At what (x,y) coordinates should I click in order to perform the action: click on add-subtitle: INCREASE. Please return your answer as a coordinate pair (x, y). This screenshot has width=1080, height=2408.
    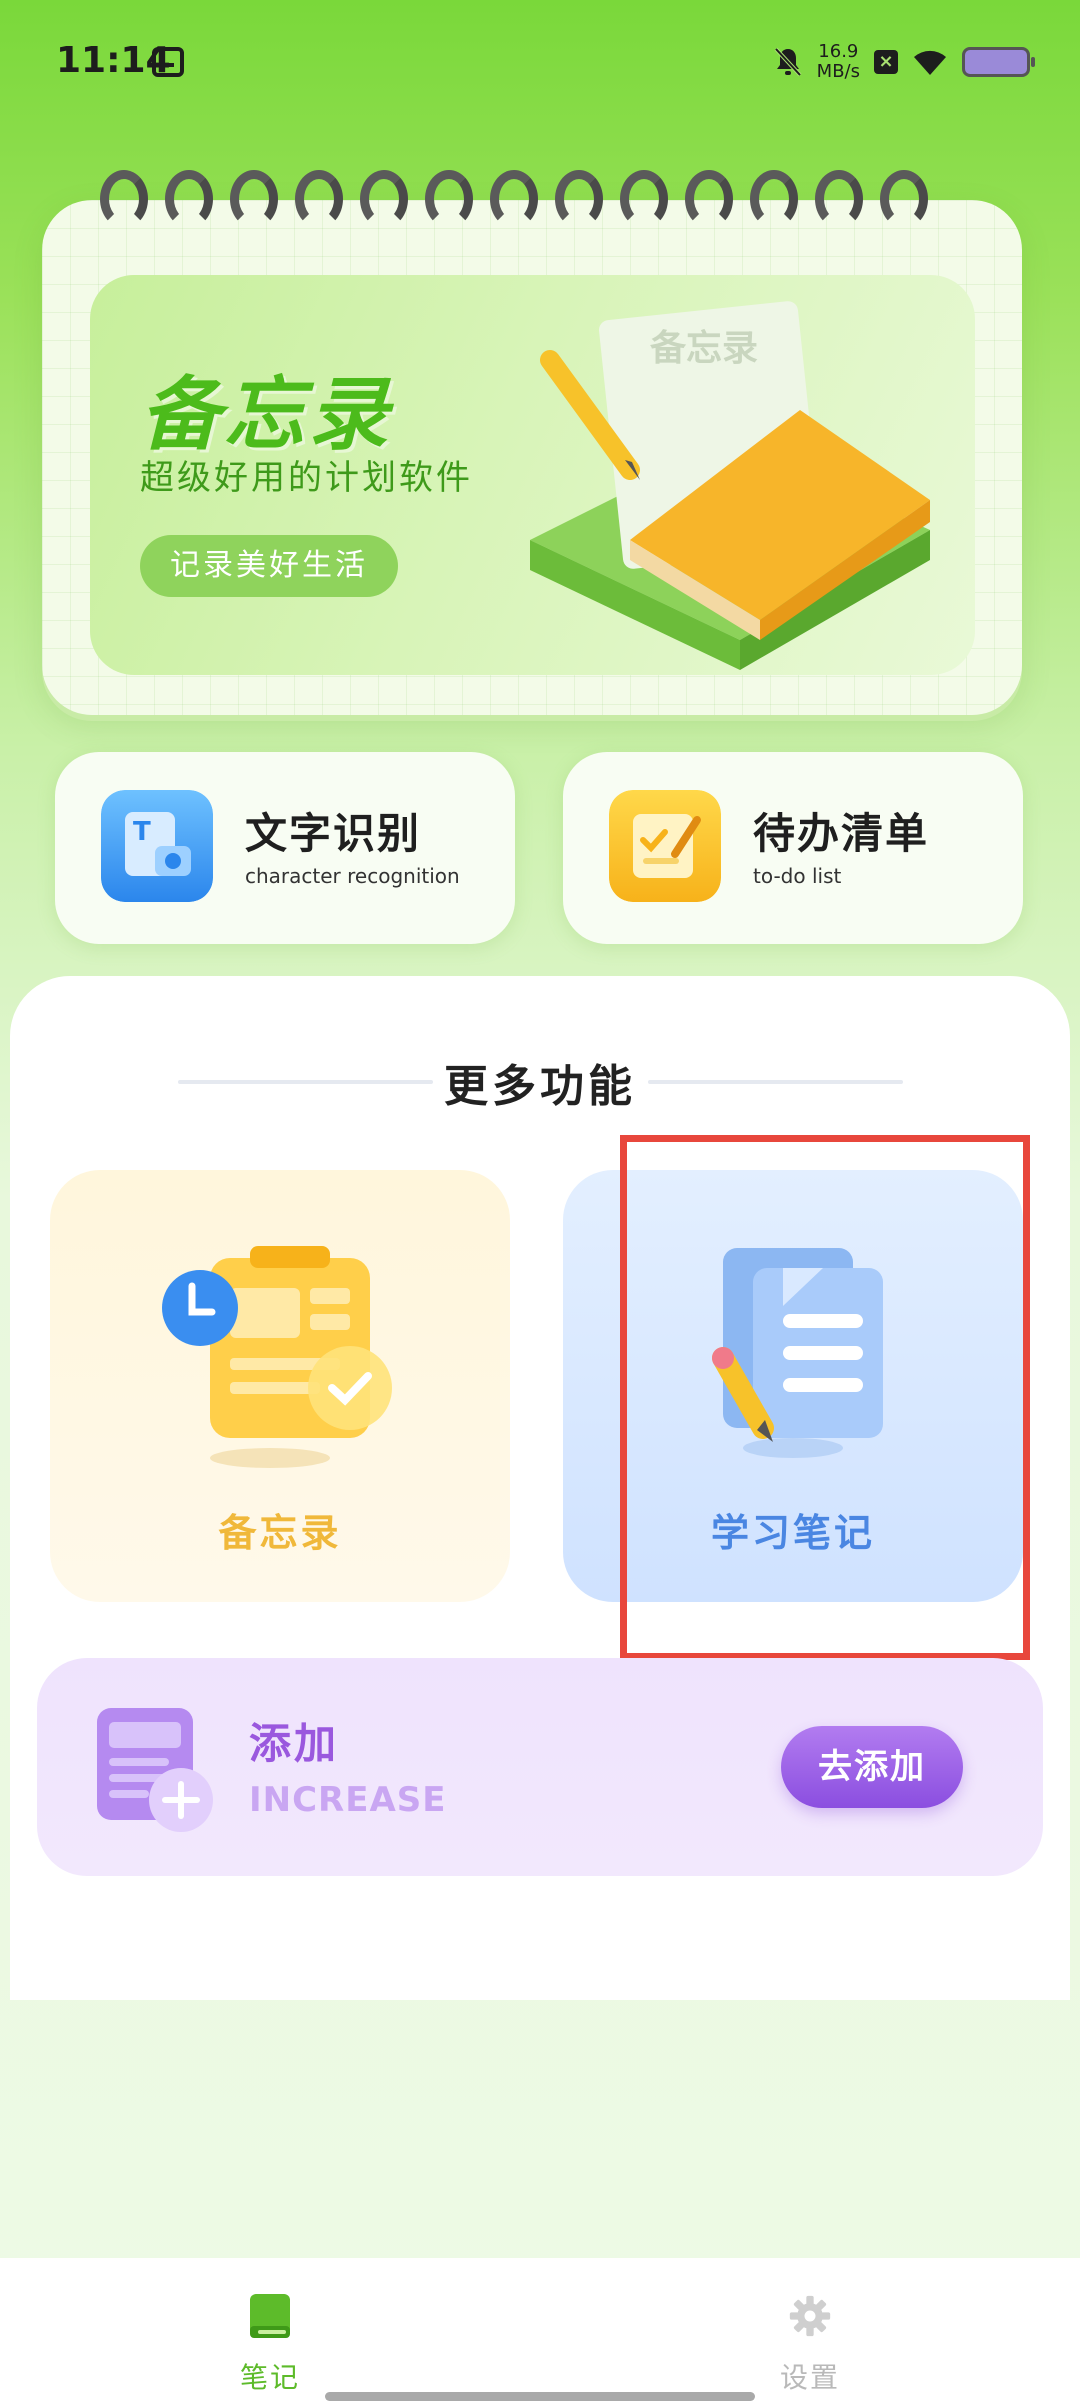
    Looking at the image, I should click on (348, 1800).